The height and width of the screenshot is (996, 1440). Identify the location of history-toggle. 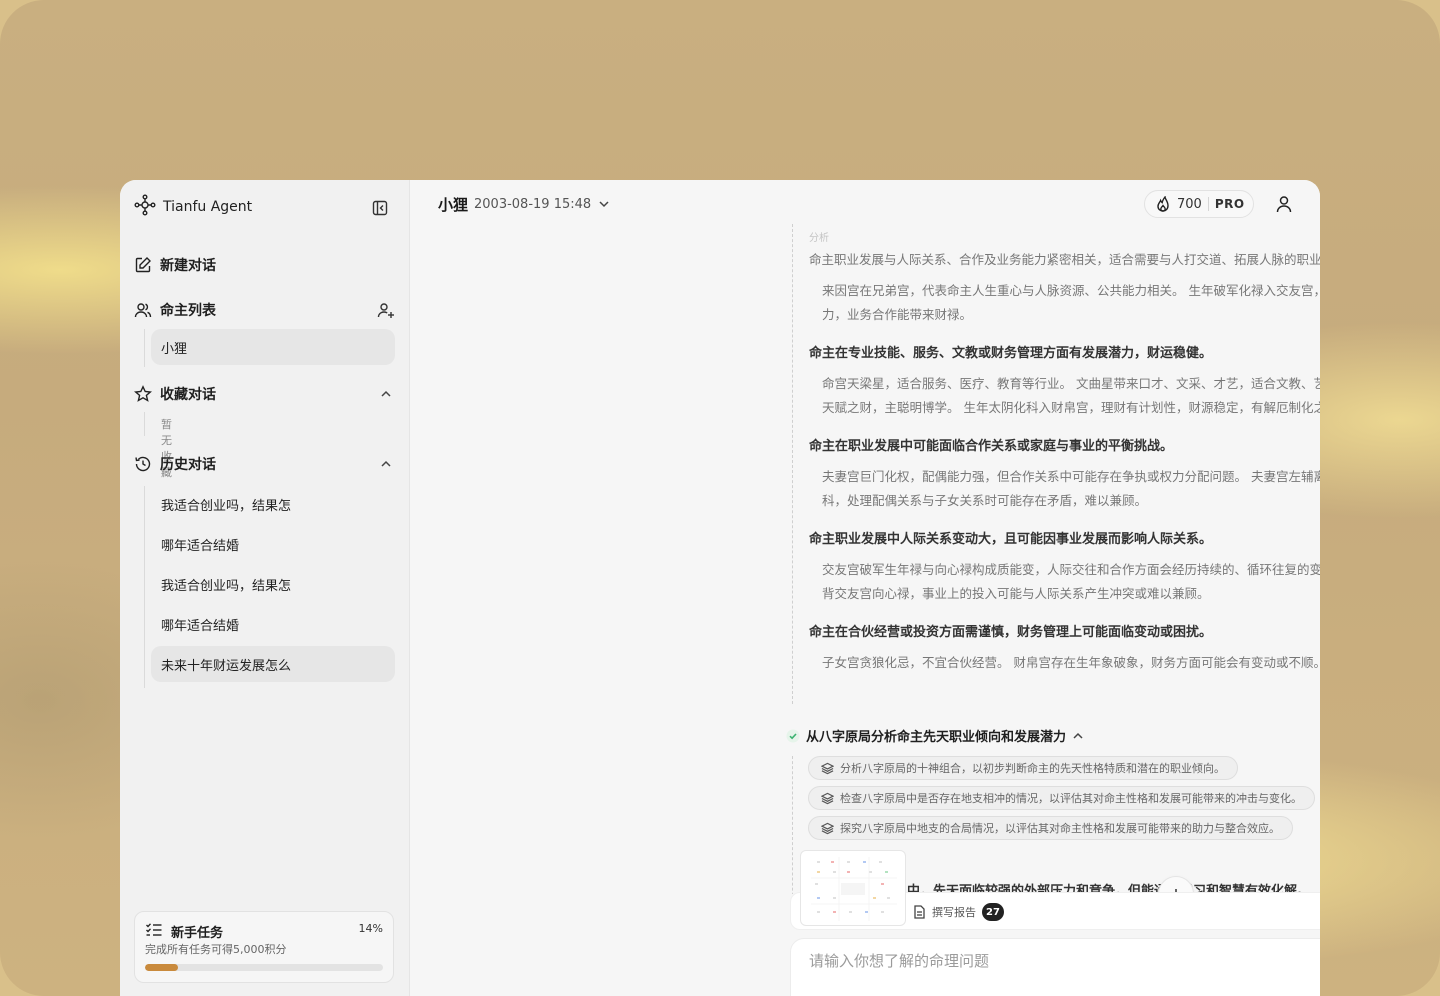
(386, 464).